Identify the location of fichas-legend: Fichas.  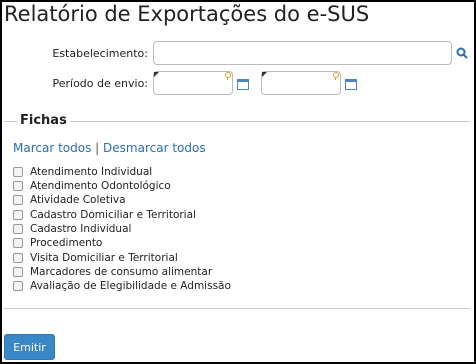
(43, 120).